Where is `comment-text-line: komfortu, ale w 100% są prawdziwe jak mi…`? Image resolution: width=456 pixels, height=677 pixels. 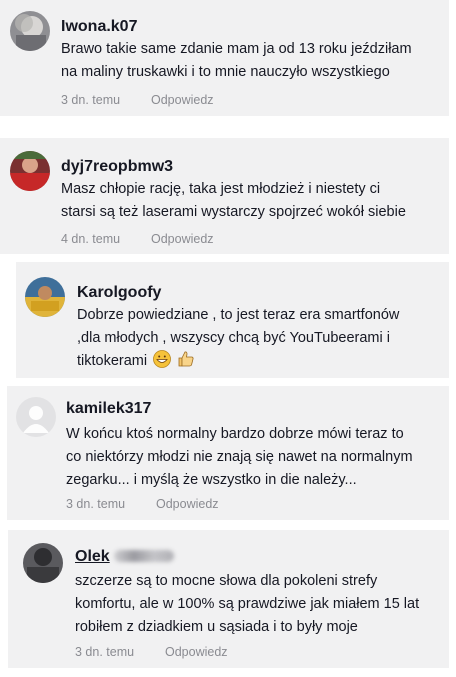 comment-text-line: komfortu, ale w 100% są prawdziwe jak mi… is located at coordinates (247, 604).